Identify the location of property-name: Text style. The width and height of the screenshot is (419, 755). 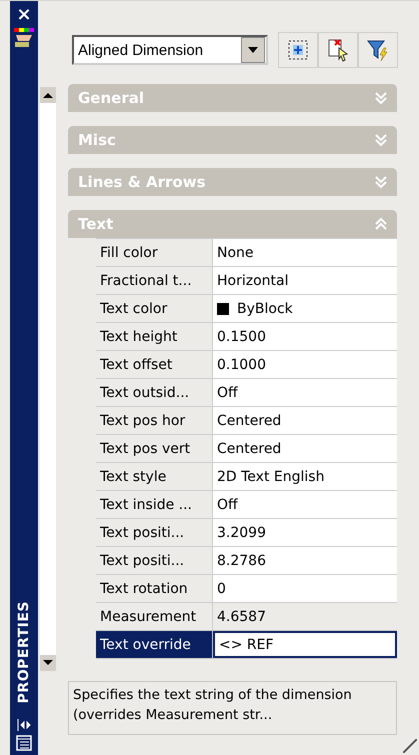
(154, 476).